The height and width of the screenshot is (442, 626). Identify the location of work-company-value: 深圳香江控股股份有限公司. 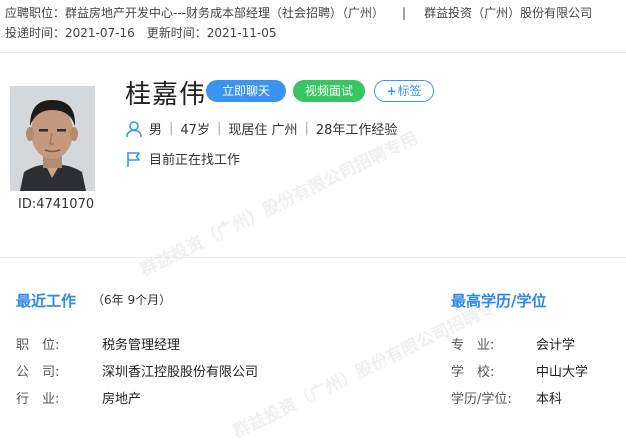
(180, 372).